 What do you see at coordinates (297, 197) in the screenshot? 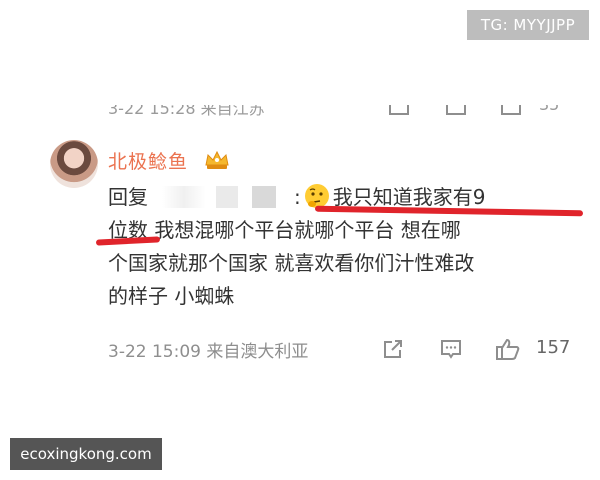
I see `reply-colon: :` at bounding box center [297, 197].